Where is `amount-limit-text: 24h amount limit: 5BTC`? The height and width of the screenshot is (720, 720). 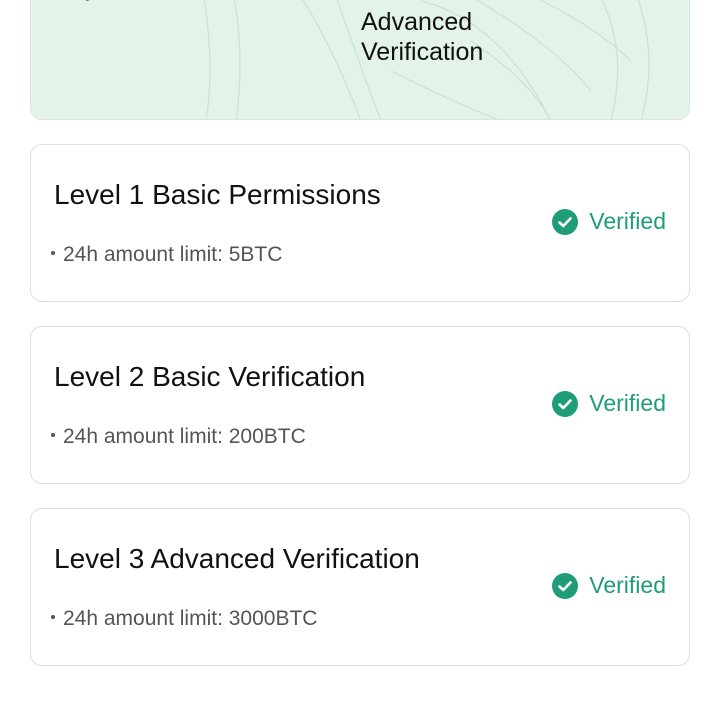
amount-limit-text: 24h amount limit: 5BTC is located at coordinates (173, 254).